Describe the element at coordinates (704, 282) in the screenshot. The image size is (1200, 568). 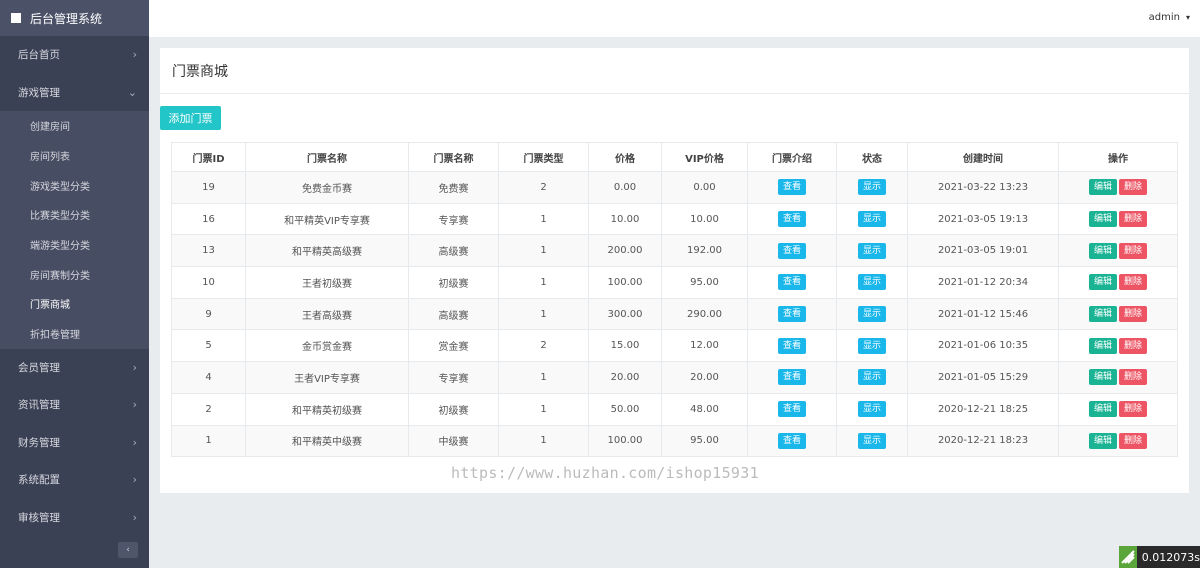
I see `cell-vip: 95.00` at that location.